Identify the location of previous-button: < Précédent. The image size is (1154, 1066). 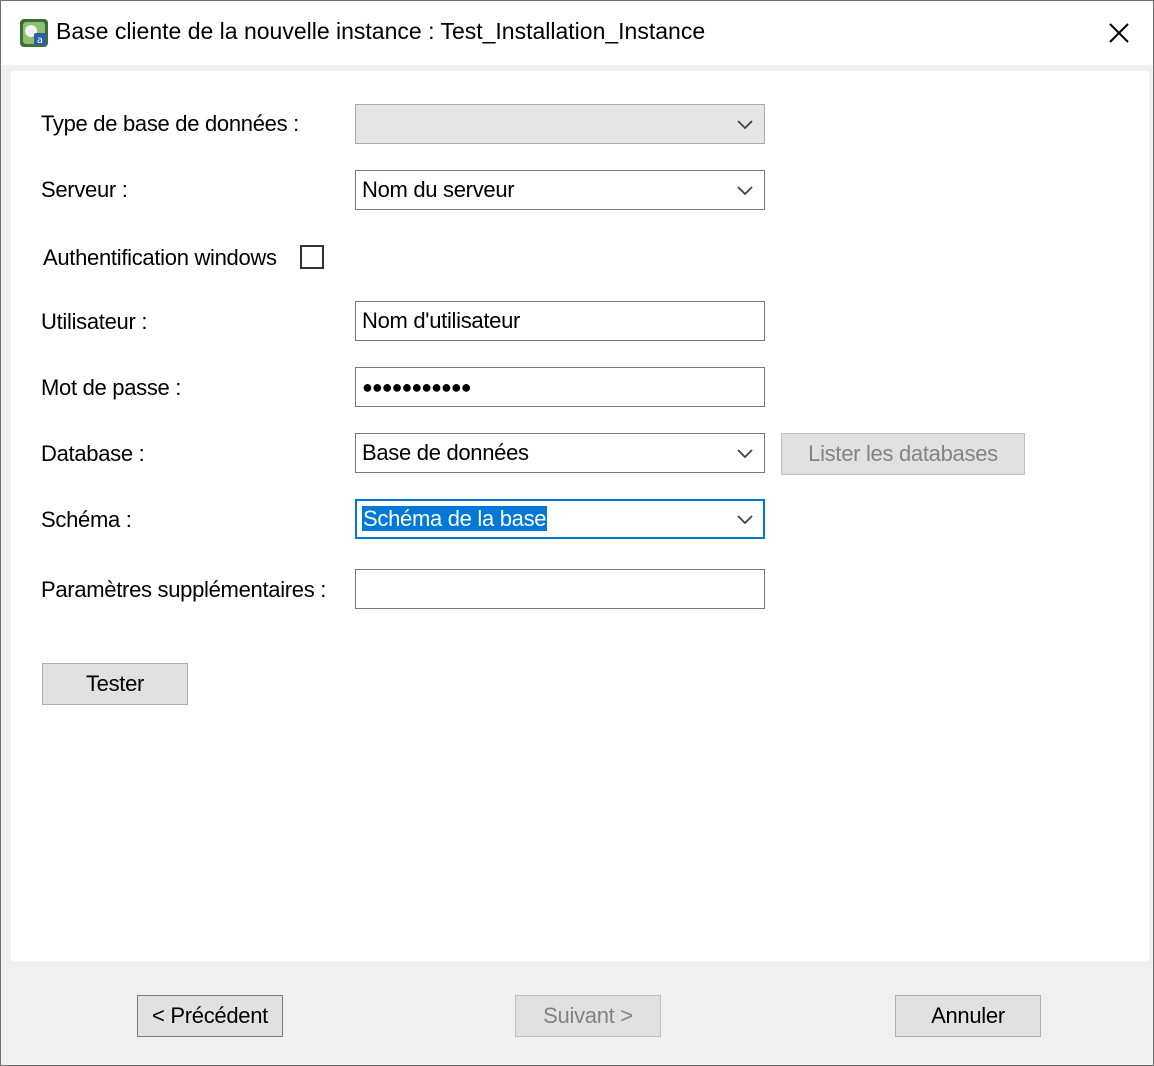
(210, 1016).